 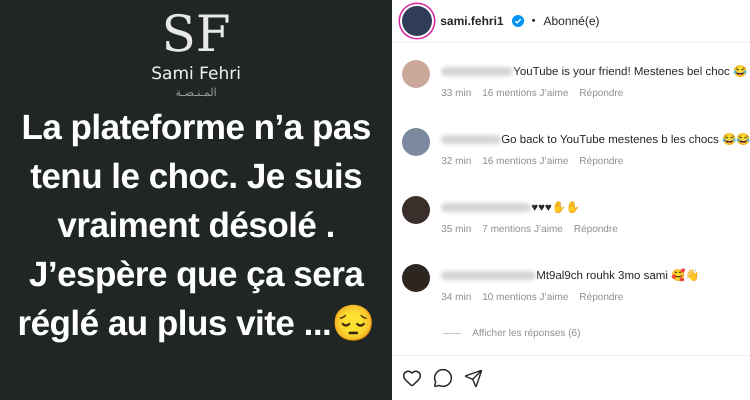 I want to click on likes-link: 10 mentions J’aime, so click(x=525, y=297).